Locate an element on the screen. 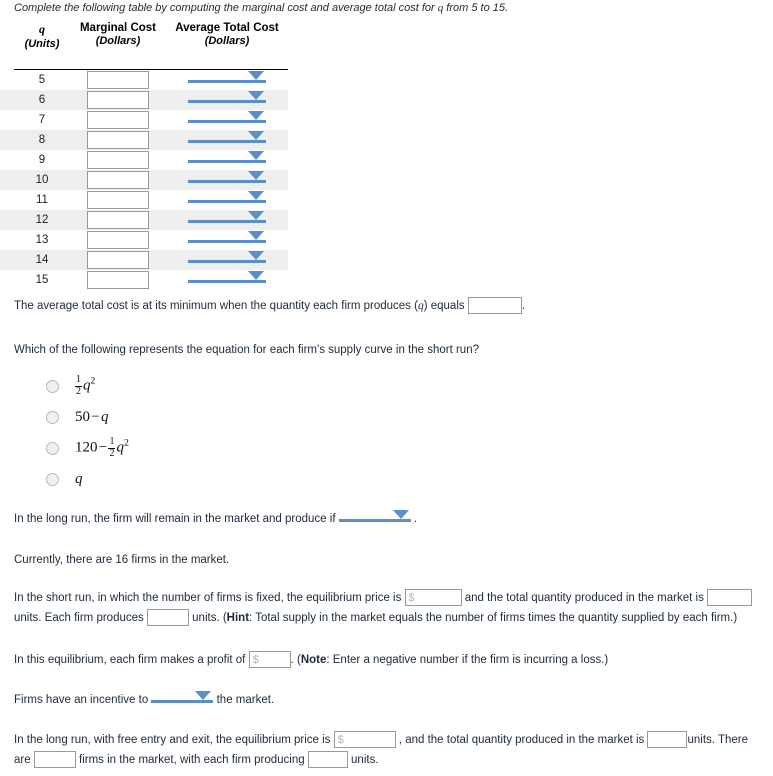 Image resolution: width=773 pixels, height=776 pixels. radio-fifty-minus-q is located at coordinates (52, 417).